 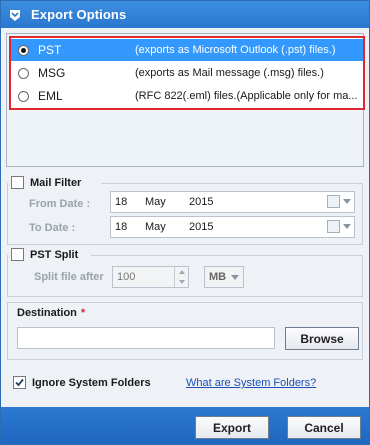 What do you see at coordinates (23, 96) in the screenshot?
I see `radio-eml` at bounding box center [23, 96].